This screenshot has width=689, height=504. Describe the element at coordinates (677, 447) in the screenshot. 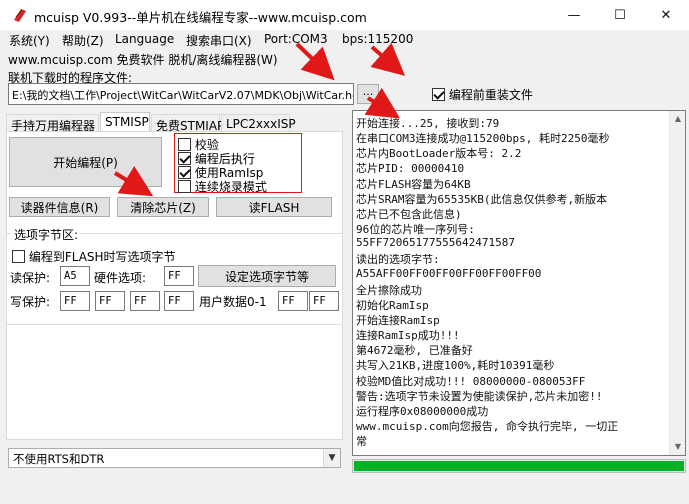

I see `scroll-down-icon: ▼` at that location.